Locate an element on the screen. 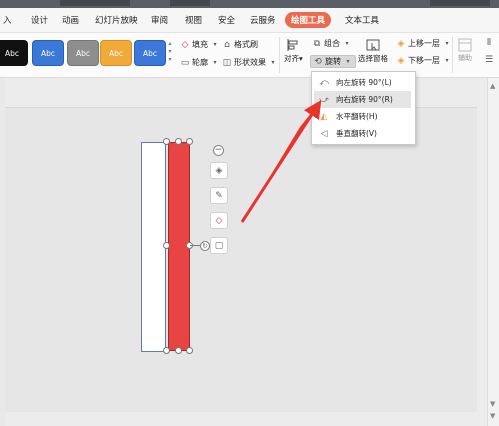 The height and width of the screenshot is (426, 499). shape-effect-icon: ◫ is located at coordinates (227, 62).